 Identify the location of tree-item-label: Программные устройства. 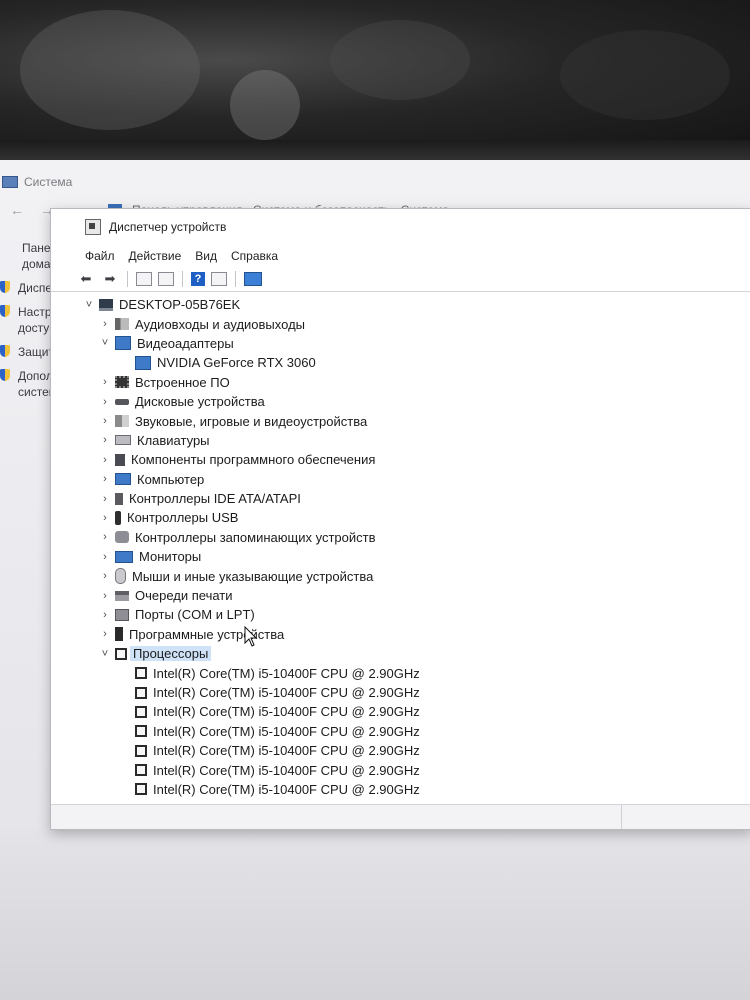
(207, 634).